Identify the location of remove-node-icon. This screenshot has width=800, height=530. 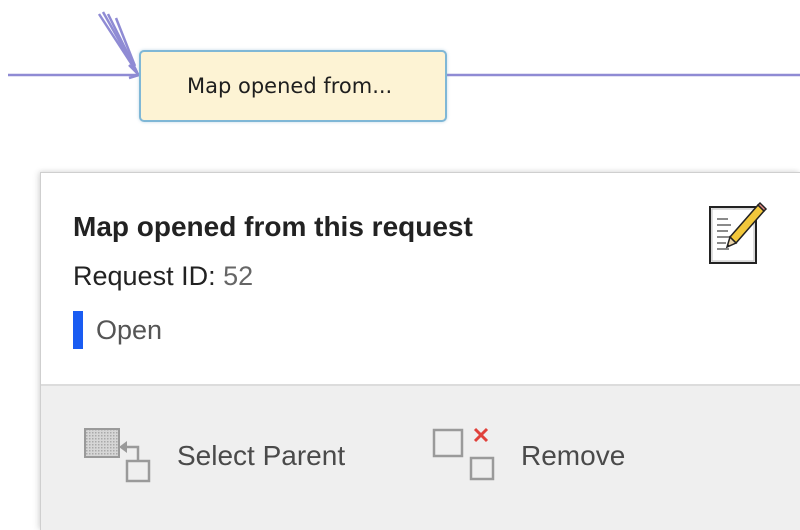
(463, 454).